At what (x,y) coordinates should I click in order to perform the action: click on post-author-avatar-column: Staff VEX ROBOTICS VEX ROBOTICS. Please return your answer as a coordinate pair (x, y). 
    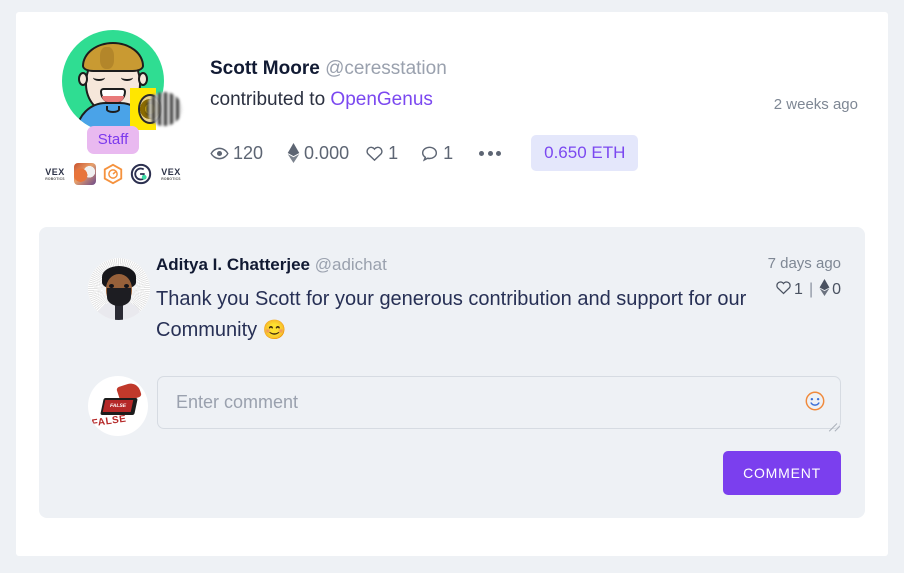
    Looking at the image, I should click on (113, 107).